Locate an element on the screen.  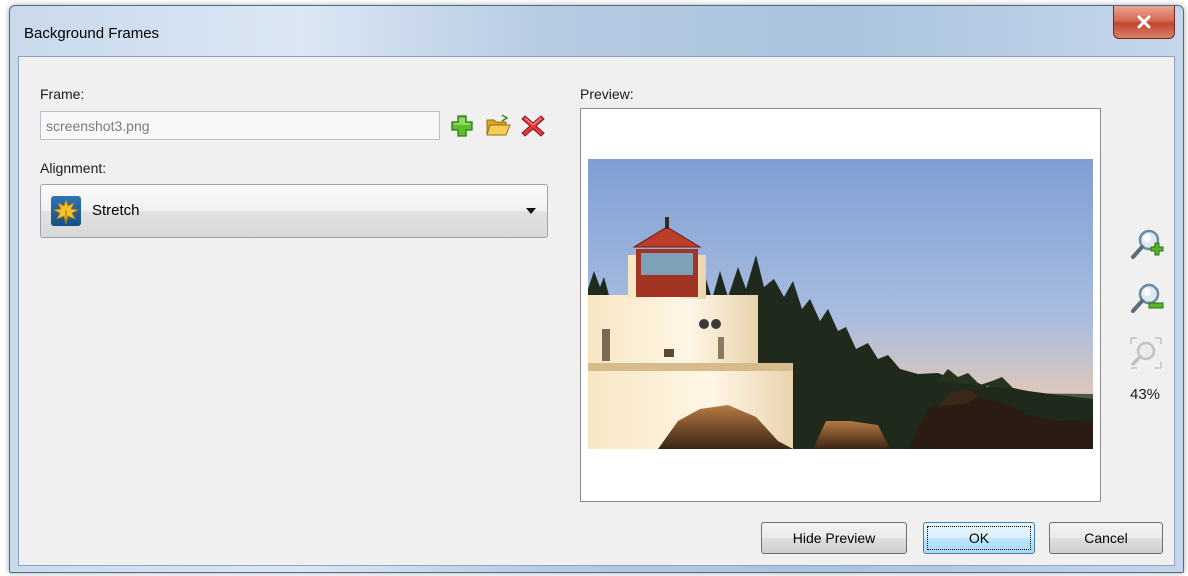
hide-preview-button: Hide Preview is located at coordinates (834, 538).